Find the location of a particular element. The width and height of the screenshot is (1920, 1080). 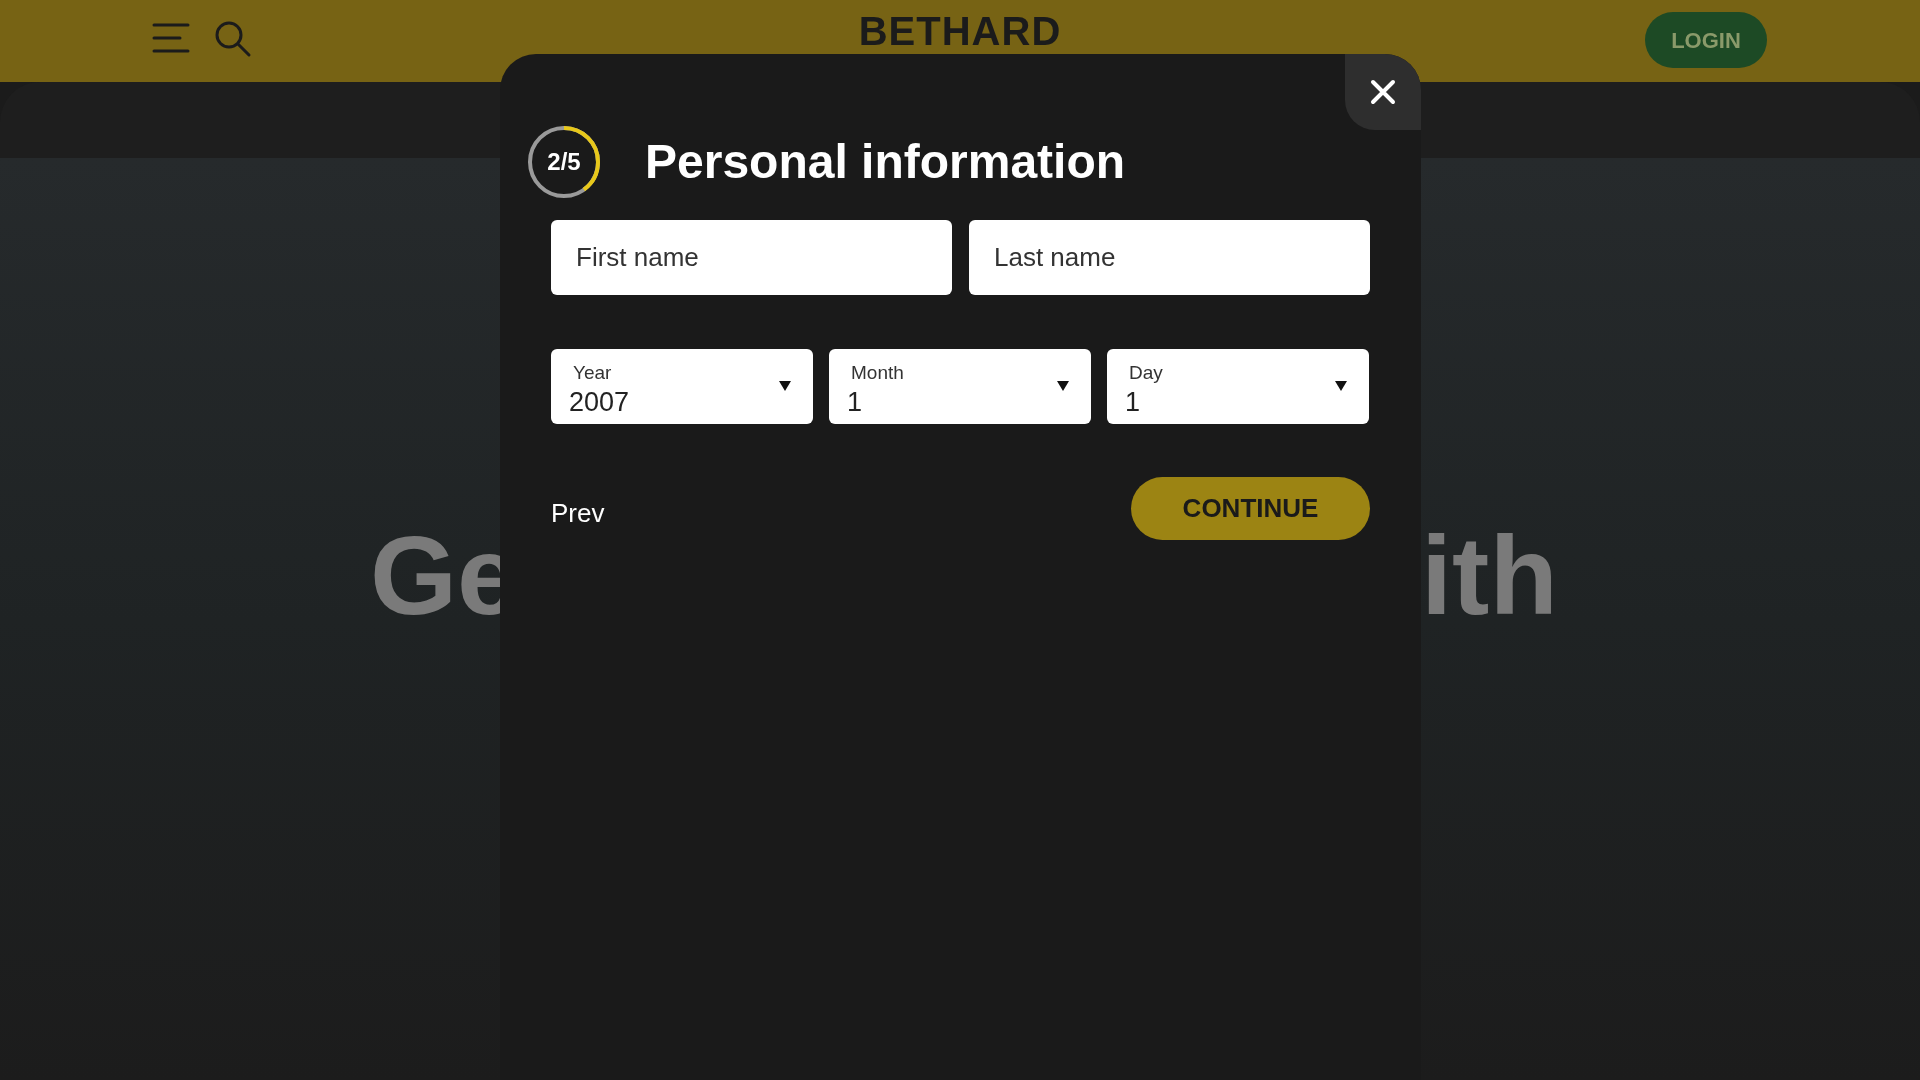

date-select: Month 1 is located at coordinates (960, 386).